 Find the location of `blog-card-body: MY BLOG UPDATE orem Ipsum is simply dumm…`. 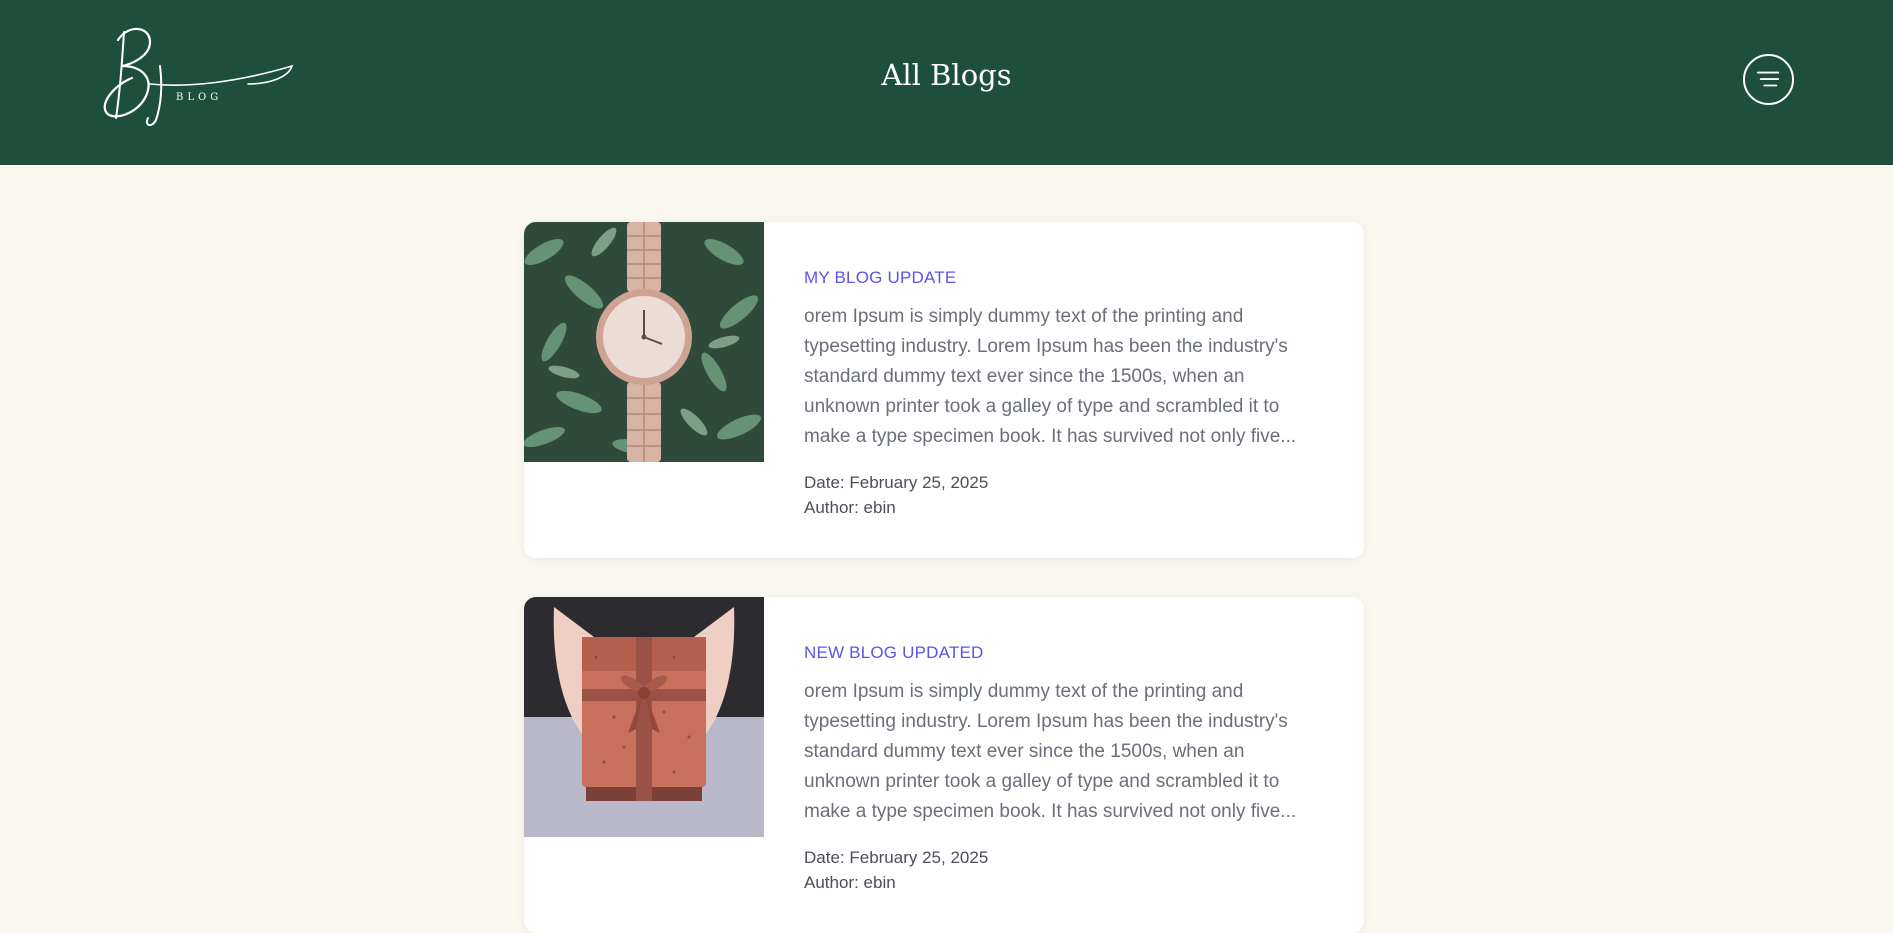

blog-card-body: MY BLOG UPDATE orem Ipsum is simply dumm… is located at coordinates (1064, 393).